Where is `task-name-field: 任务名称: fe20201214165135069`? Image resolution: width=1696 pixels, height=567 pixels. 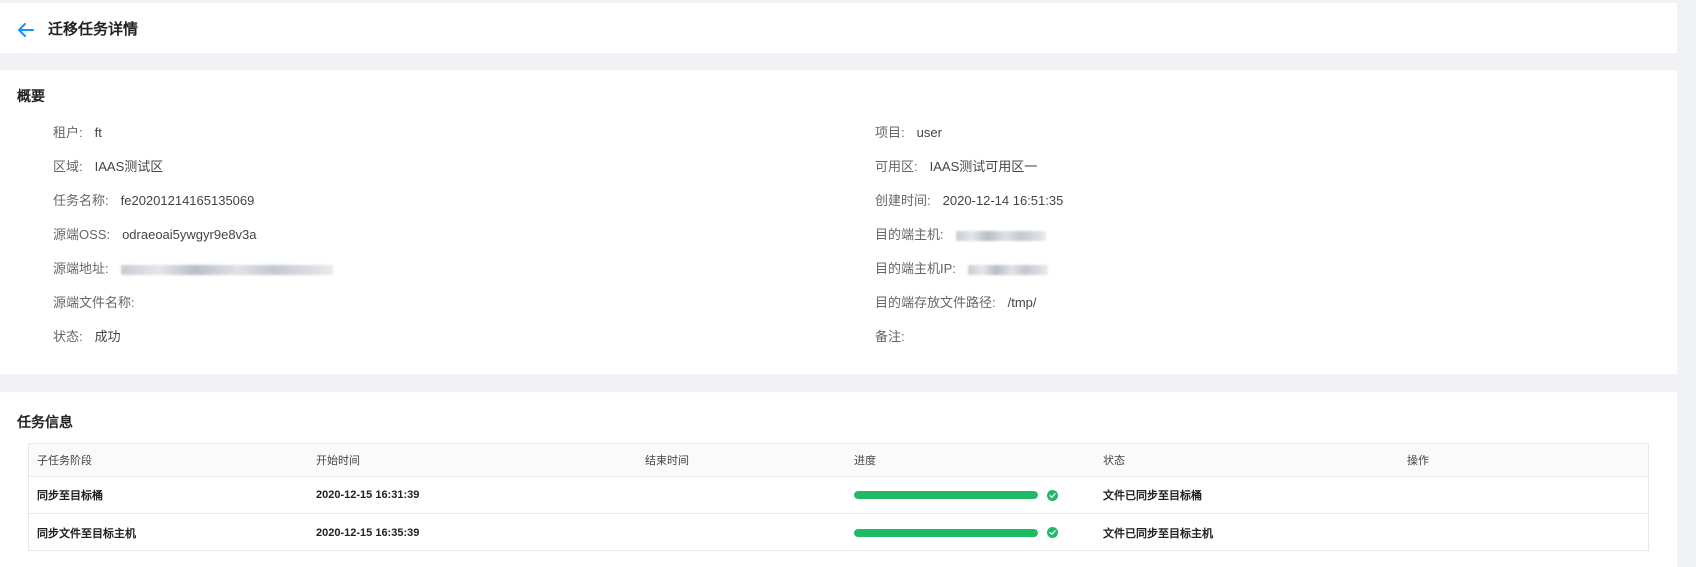
task-name-field: 任务名称: fe20201214165135069 is located at coordinates (154, 200).